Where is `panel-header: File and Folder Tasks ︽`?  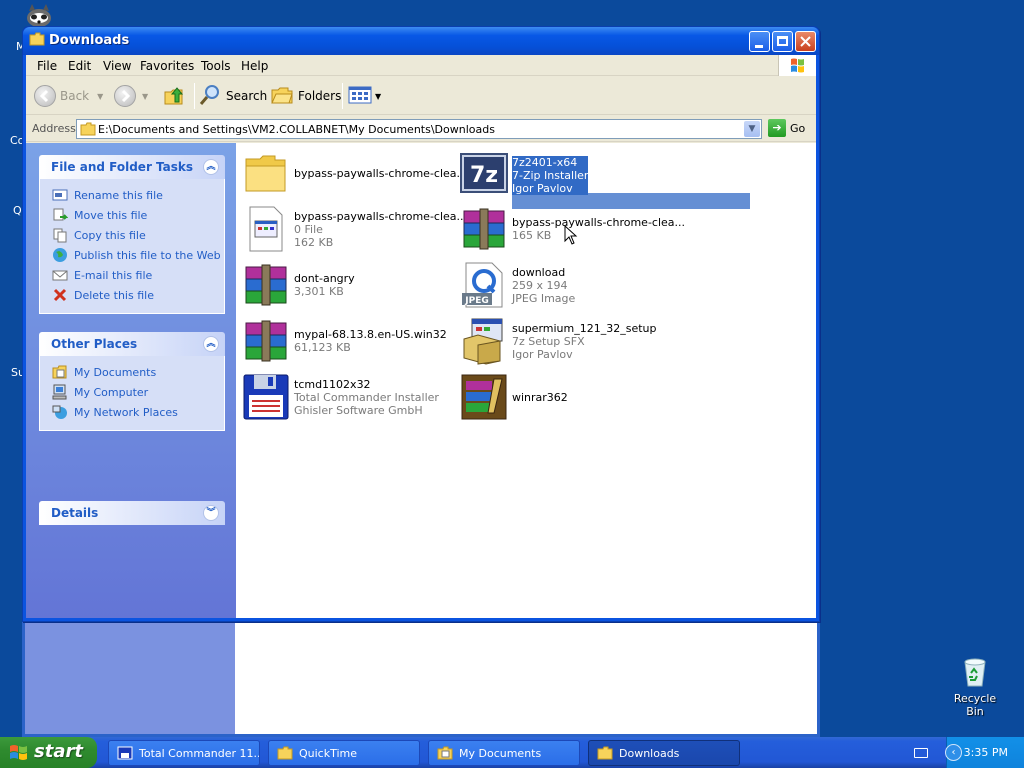 panel-header: File and Folder Tasks ︽ is located at coordinates (132, 167).